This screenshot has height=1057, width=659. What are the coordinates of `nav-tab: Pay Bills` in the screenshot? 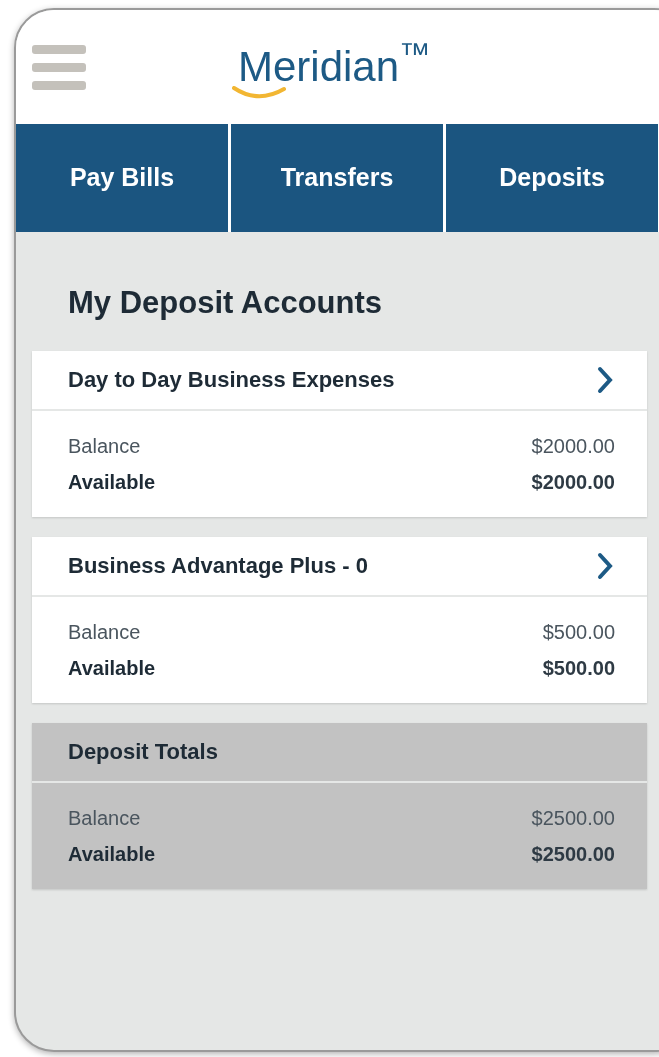 It's located at (122, 178).